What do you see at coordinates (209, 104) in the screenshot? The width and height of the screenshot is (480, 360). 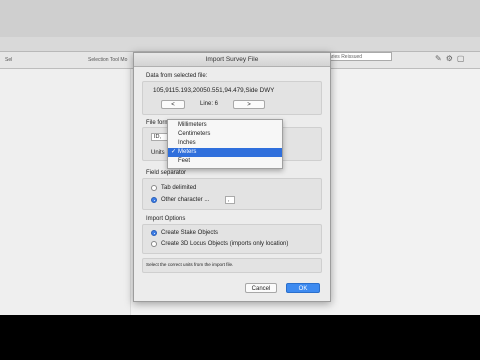 I see `line-number-label: Line: 6` at bounding box center [209, 104].